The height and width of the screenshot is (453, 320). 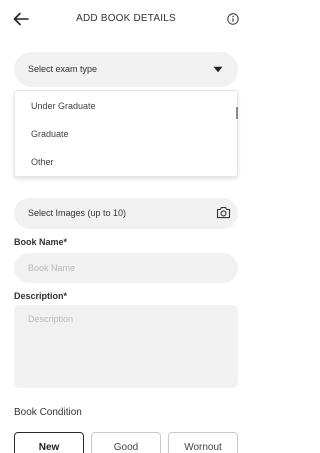 I want to click on condition-good-button: Good, so click(x=126, y=442).